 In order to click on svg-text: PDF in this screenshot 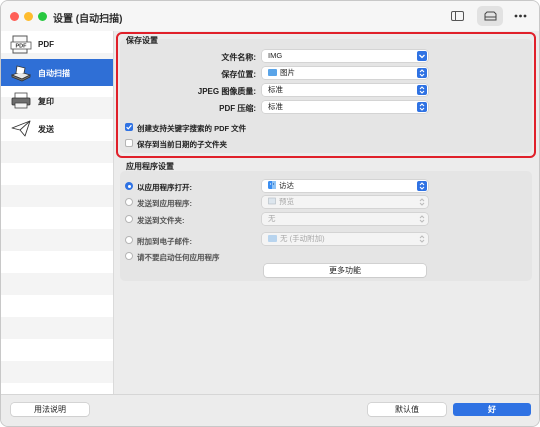, I will do `click(22, 47)`.